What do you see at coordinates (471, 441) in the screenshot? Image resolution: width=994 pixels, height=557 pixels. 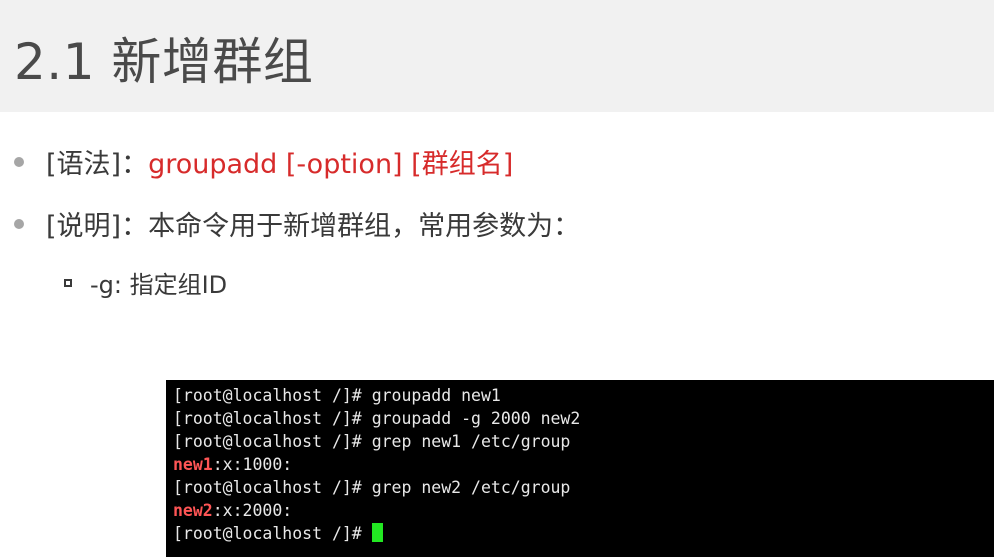 I see `command: grep new1 /etc/group` at bounding box center [471, 441].